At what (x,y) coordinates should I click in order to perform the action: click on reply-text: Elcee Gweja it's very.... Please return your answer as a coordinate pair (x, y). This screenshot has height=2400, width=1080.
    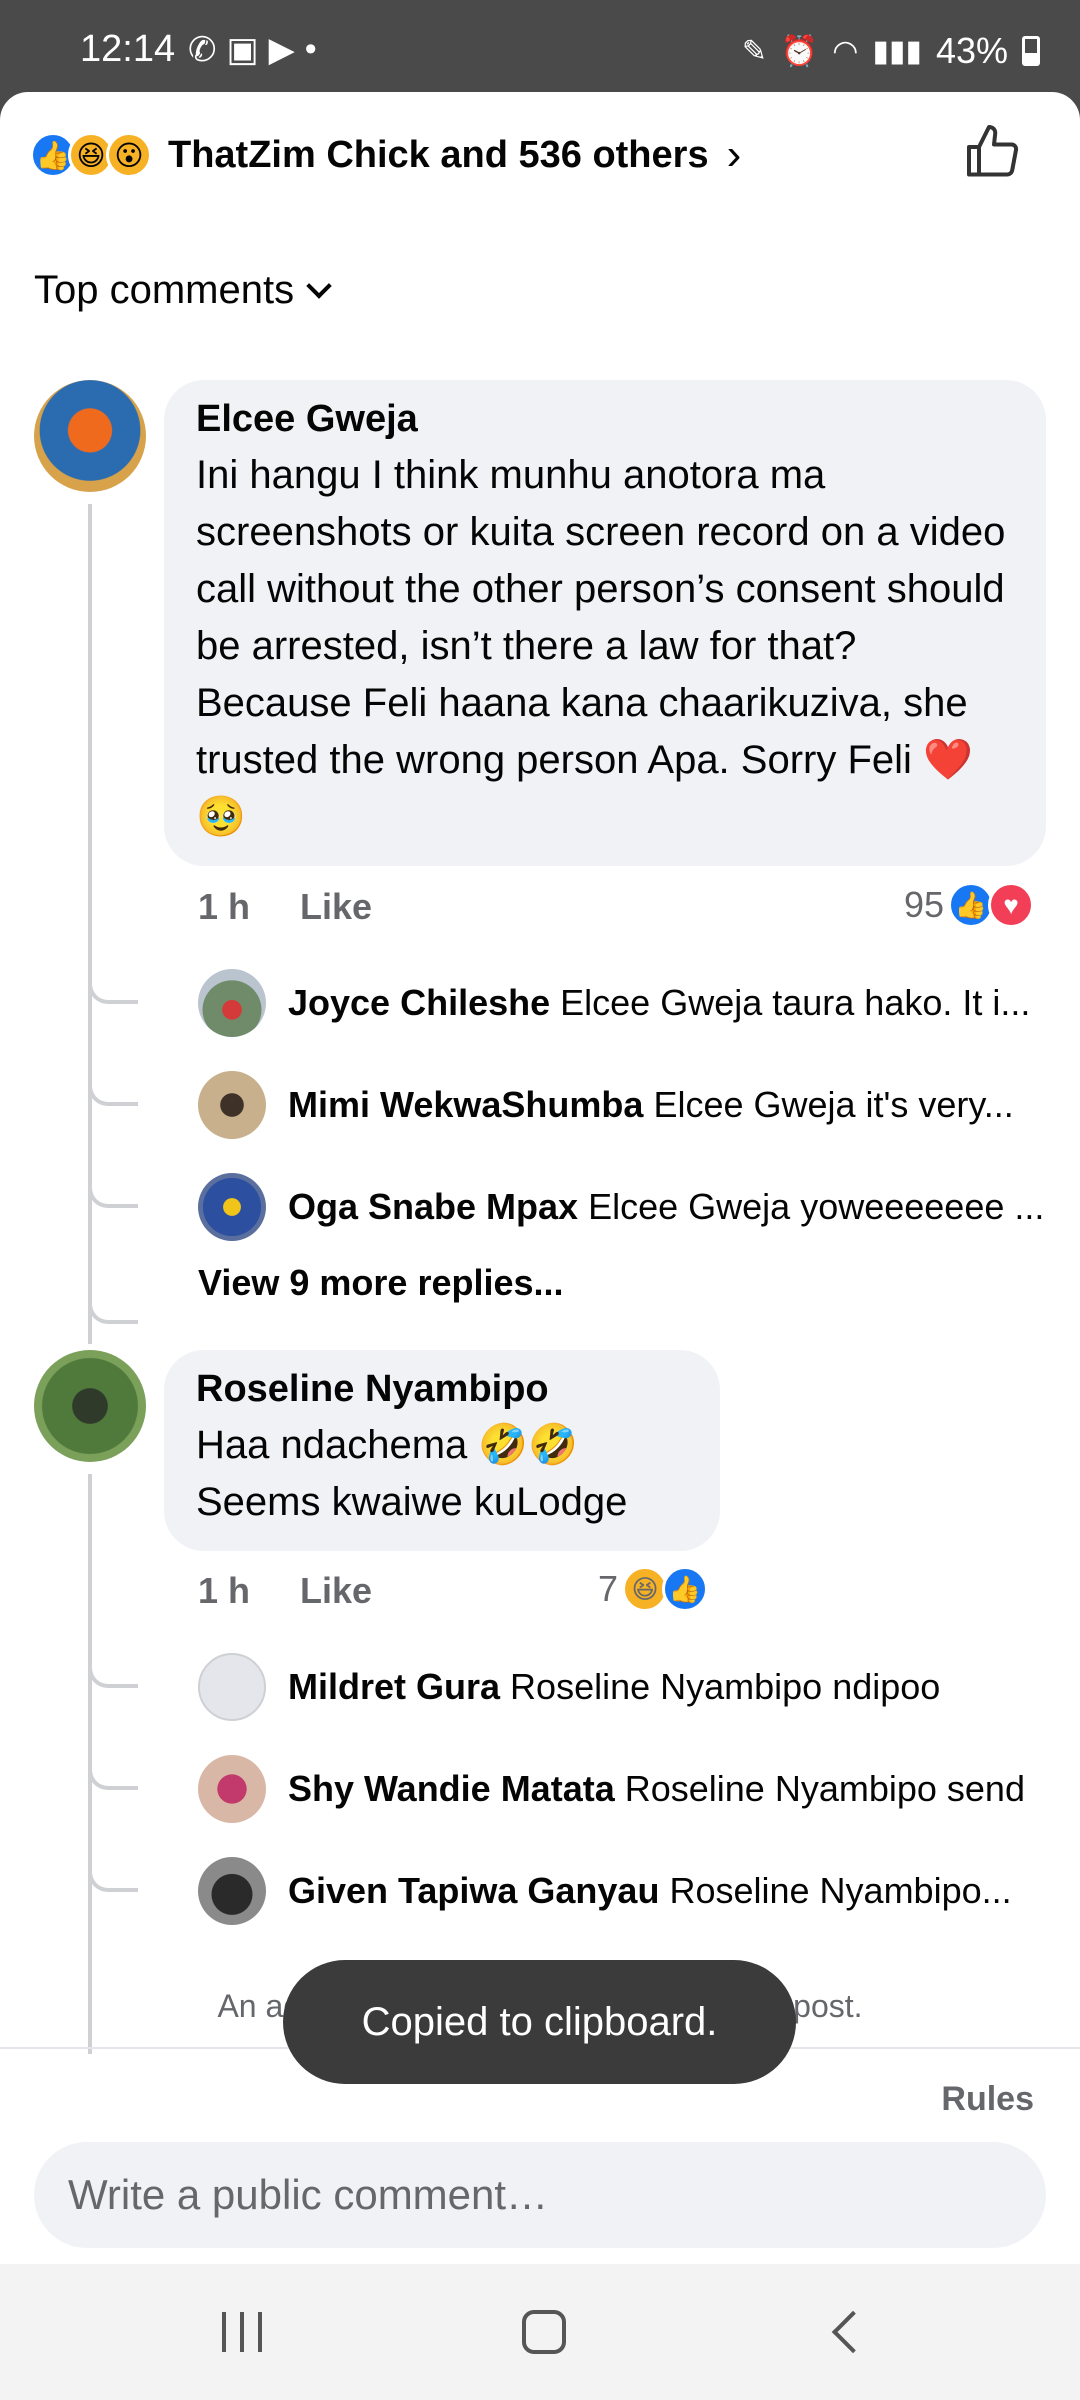
    Looking at the image, I should click on (833, 1104).